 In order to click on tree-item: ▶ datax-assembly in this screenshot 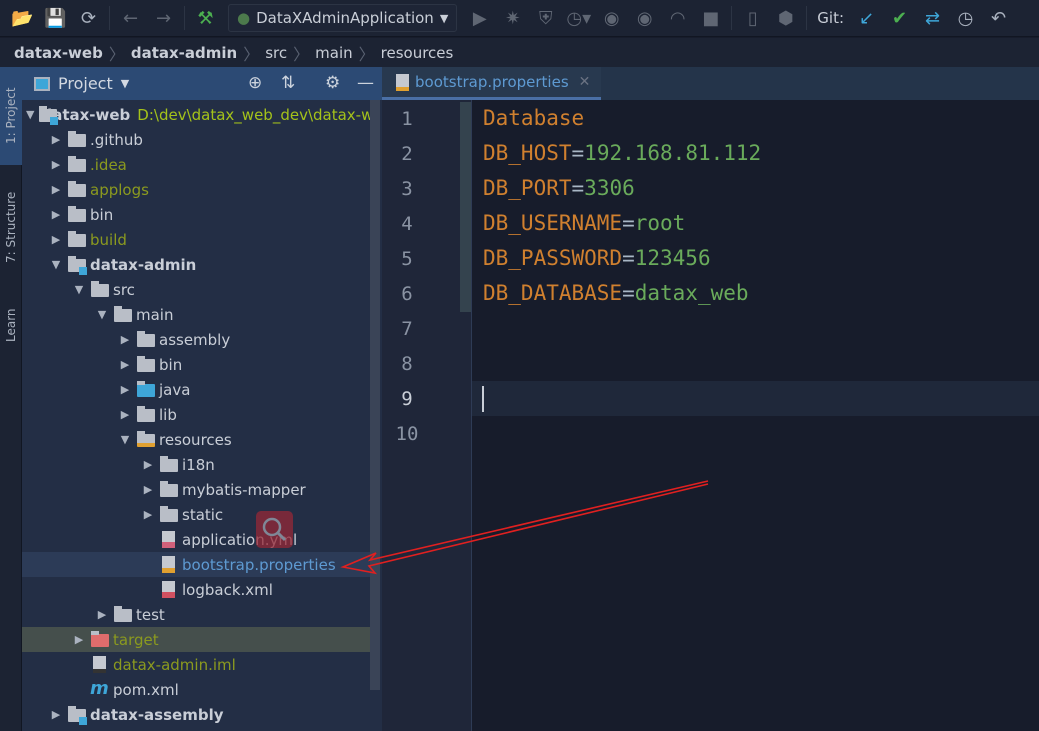, I will do `click(196, 714)`.